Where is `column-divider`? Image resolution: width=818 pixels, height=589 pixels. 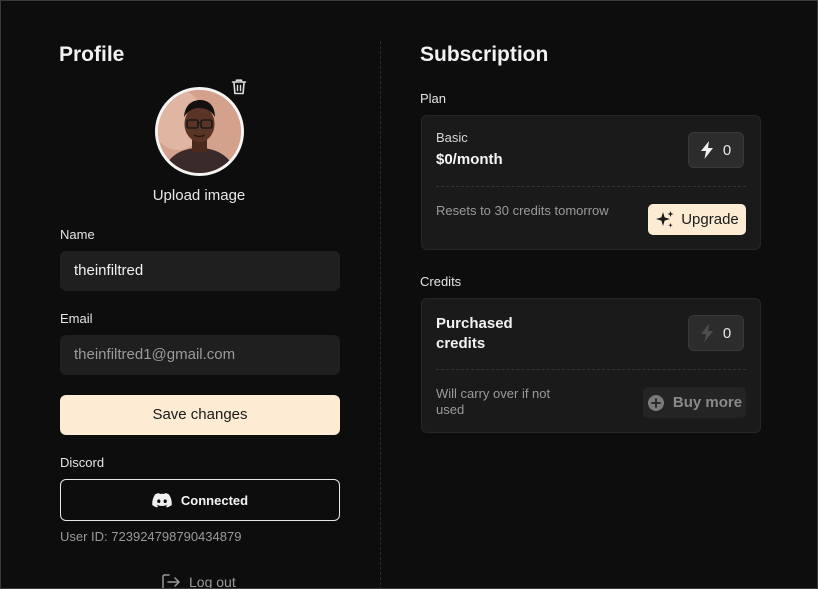
column-divider is located at coordinates (380, 314).